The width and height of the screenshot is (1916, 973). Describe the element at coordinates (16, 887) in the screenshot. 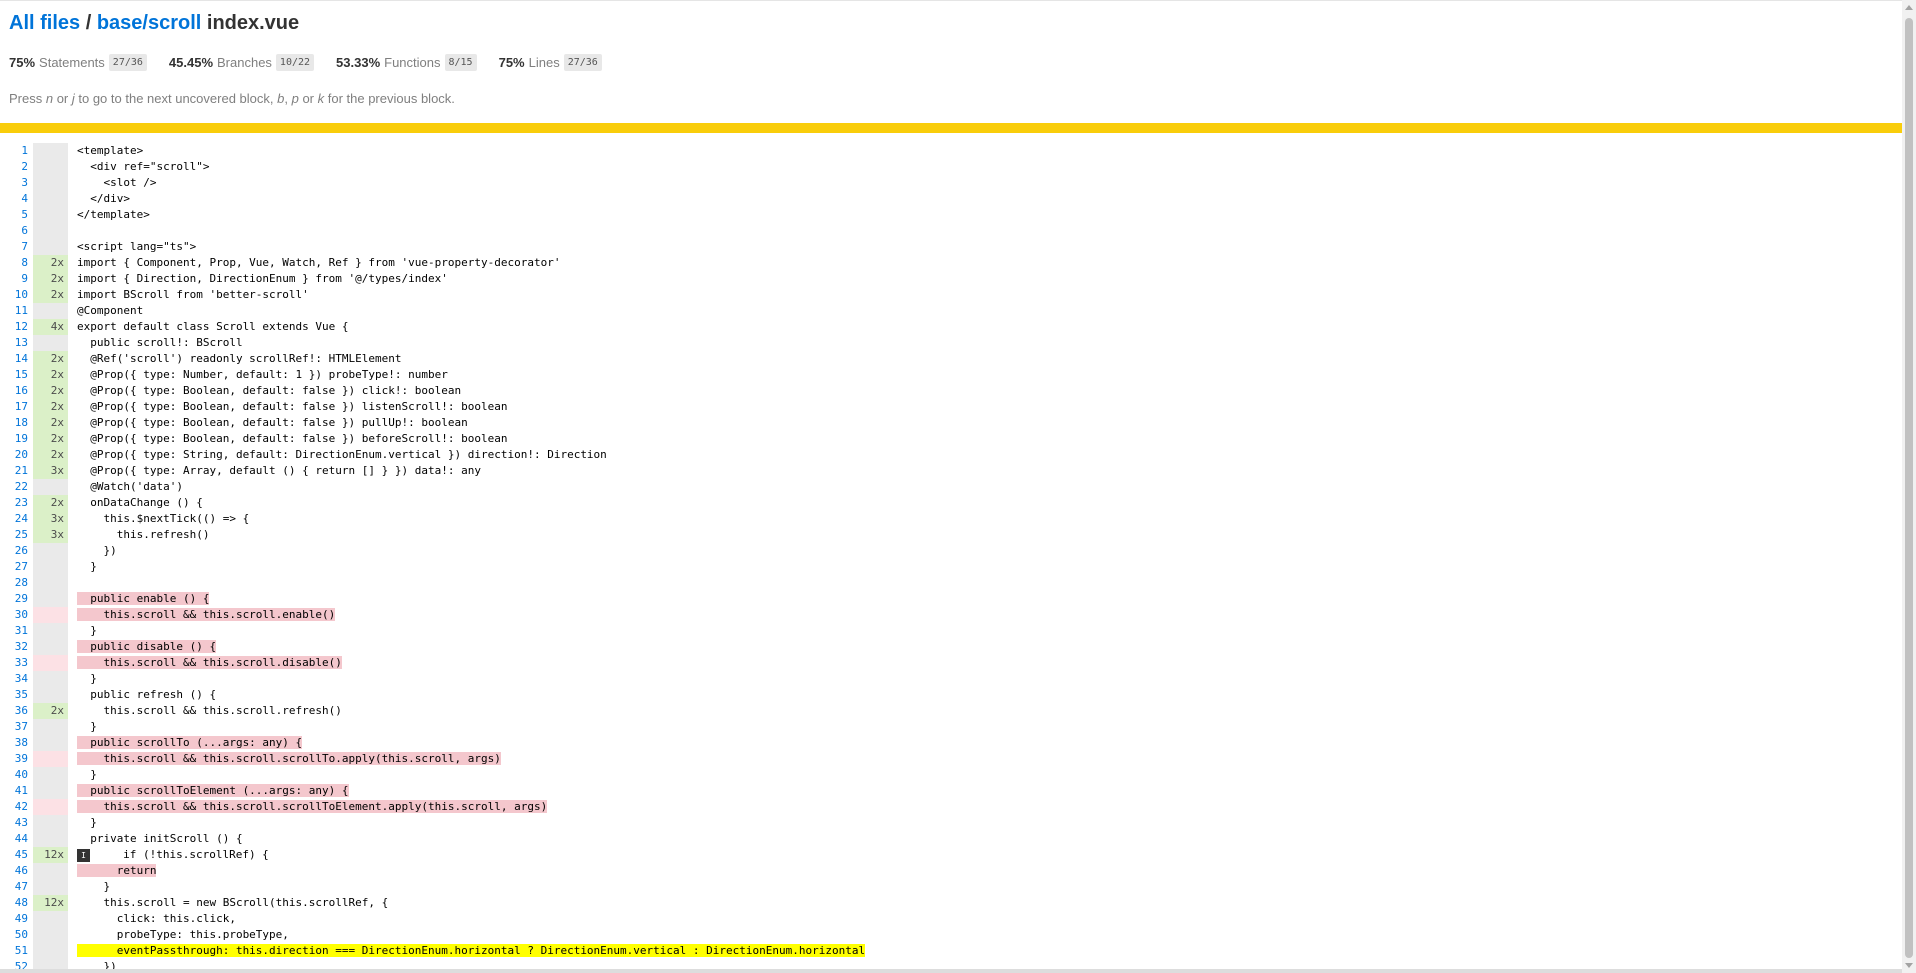

I see `line-number-link: 47` at that location.